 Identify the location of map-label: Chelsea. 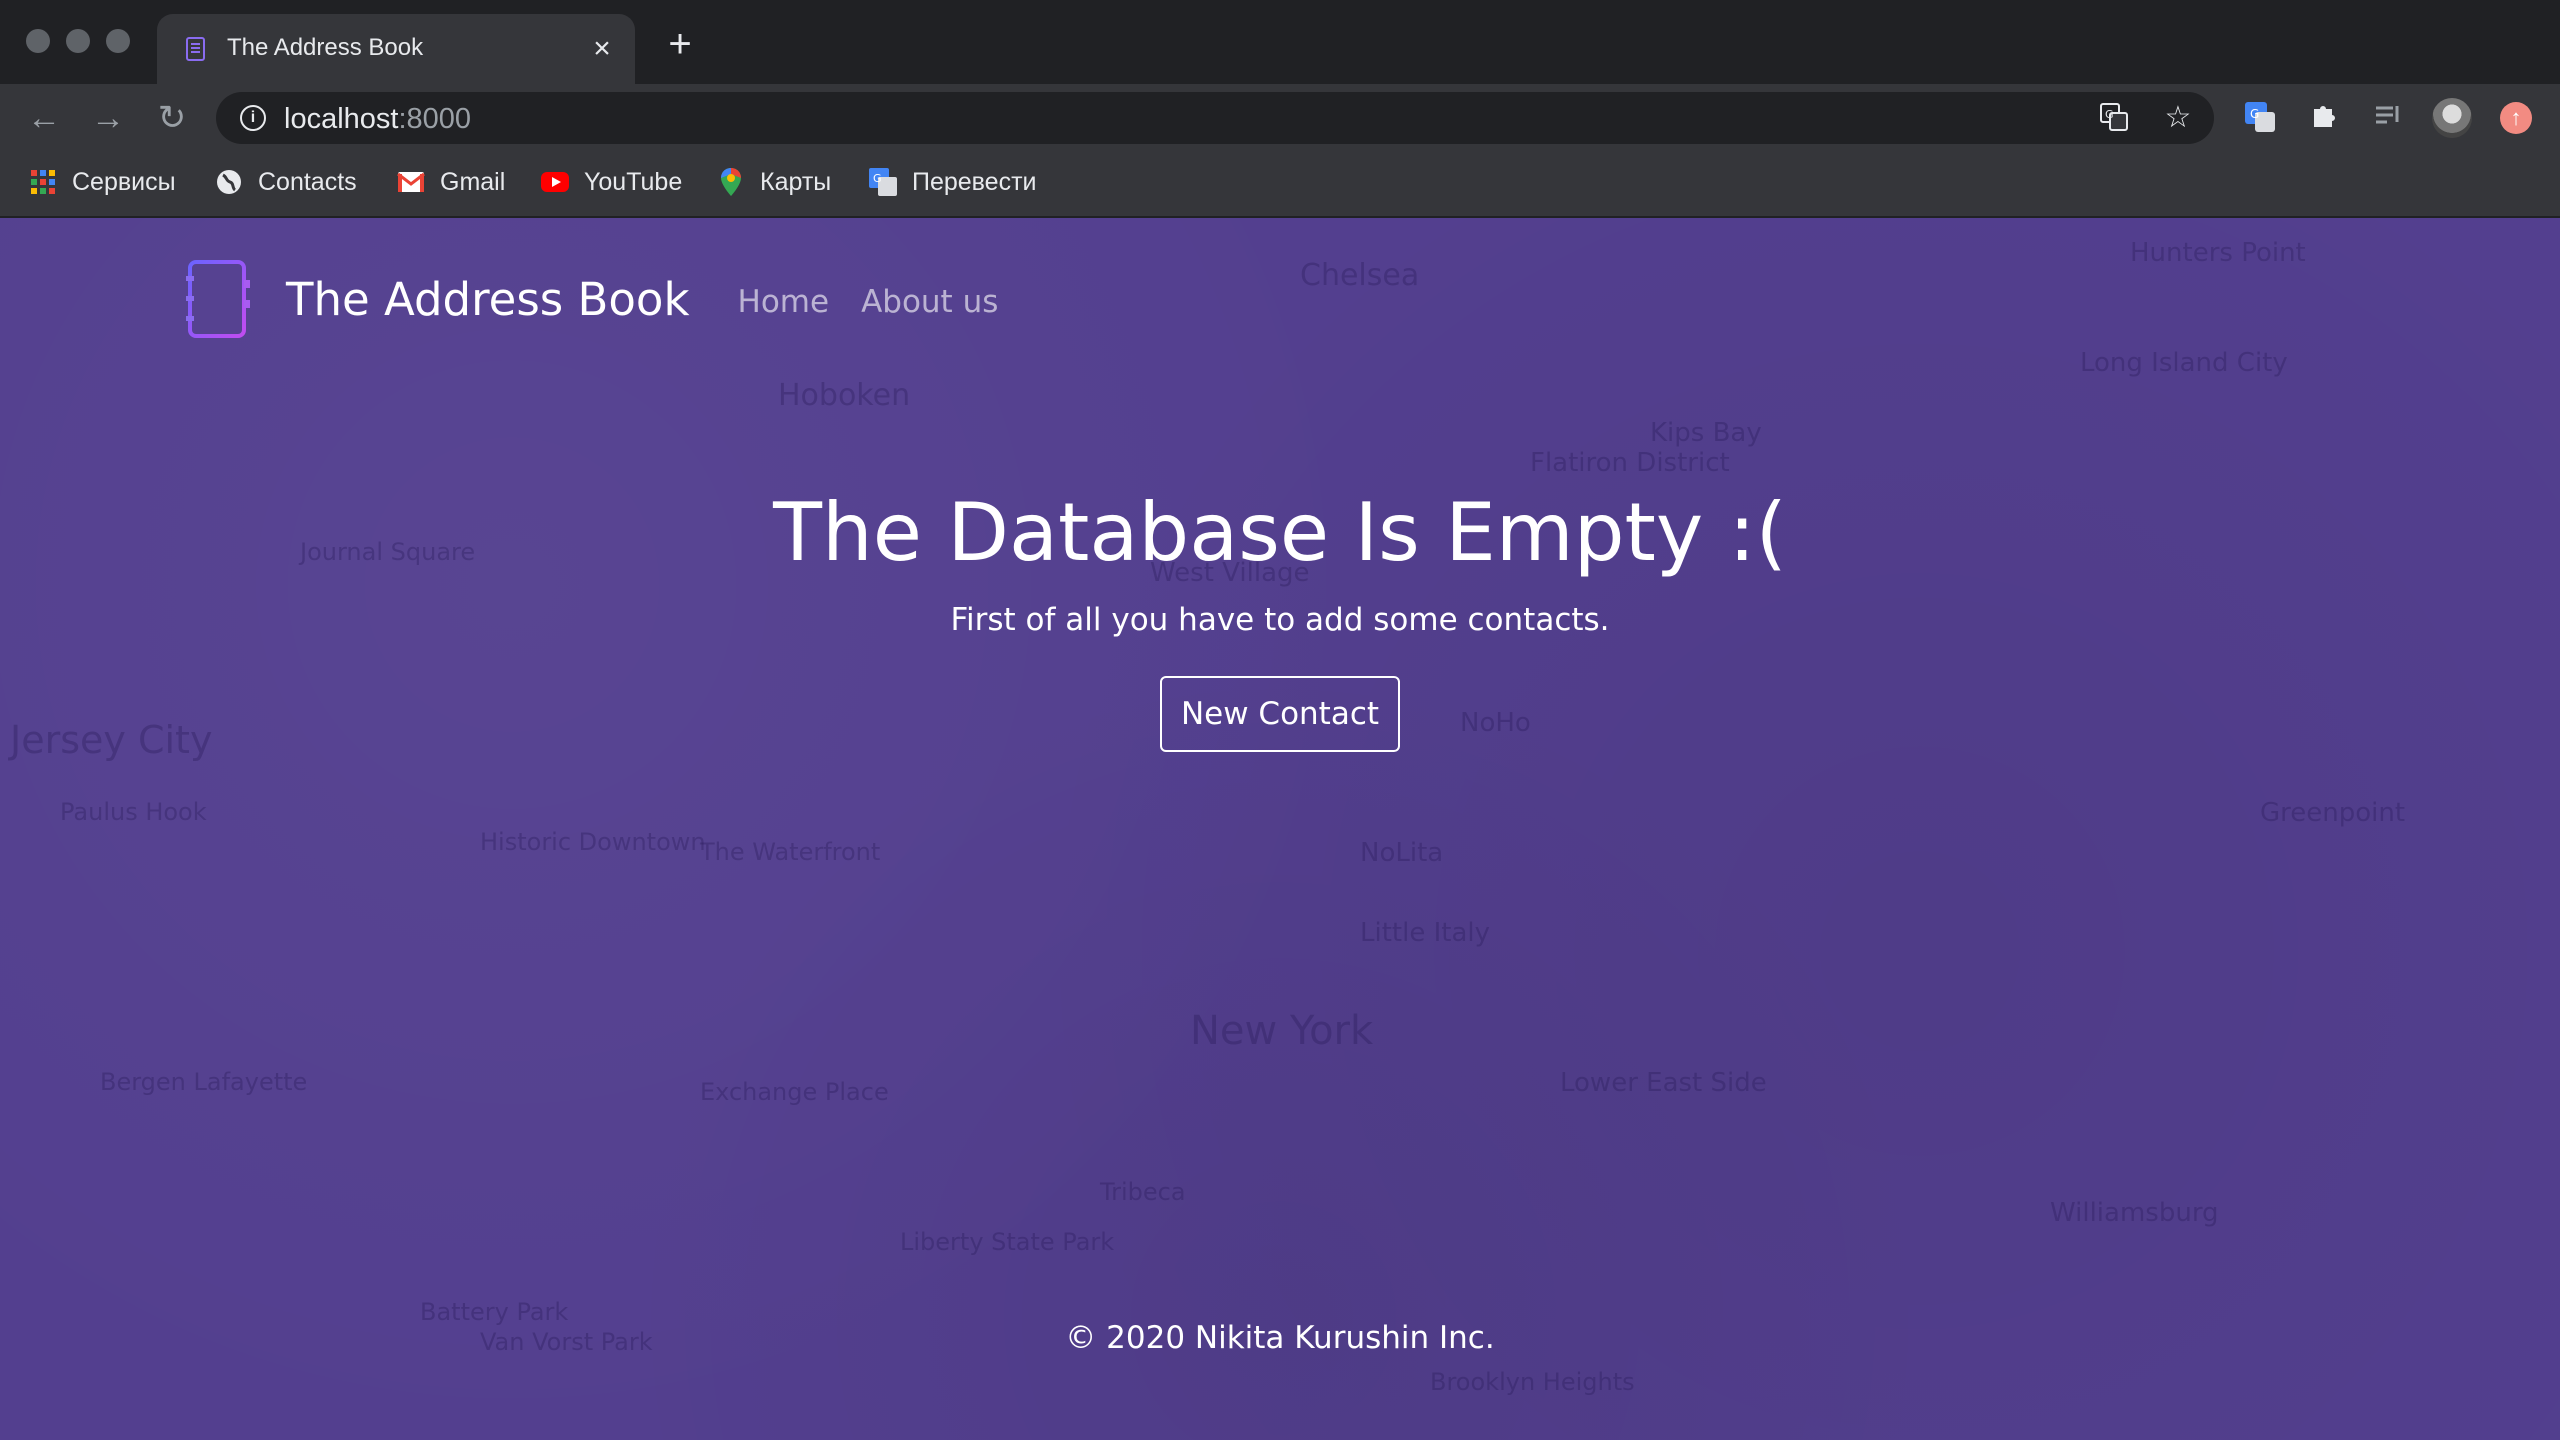
(1360, 275).